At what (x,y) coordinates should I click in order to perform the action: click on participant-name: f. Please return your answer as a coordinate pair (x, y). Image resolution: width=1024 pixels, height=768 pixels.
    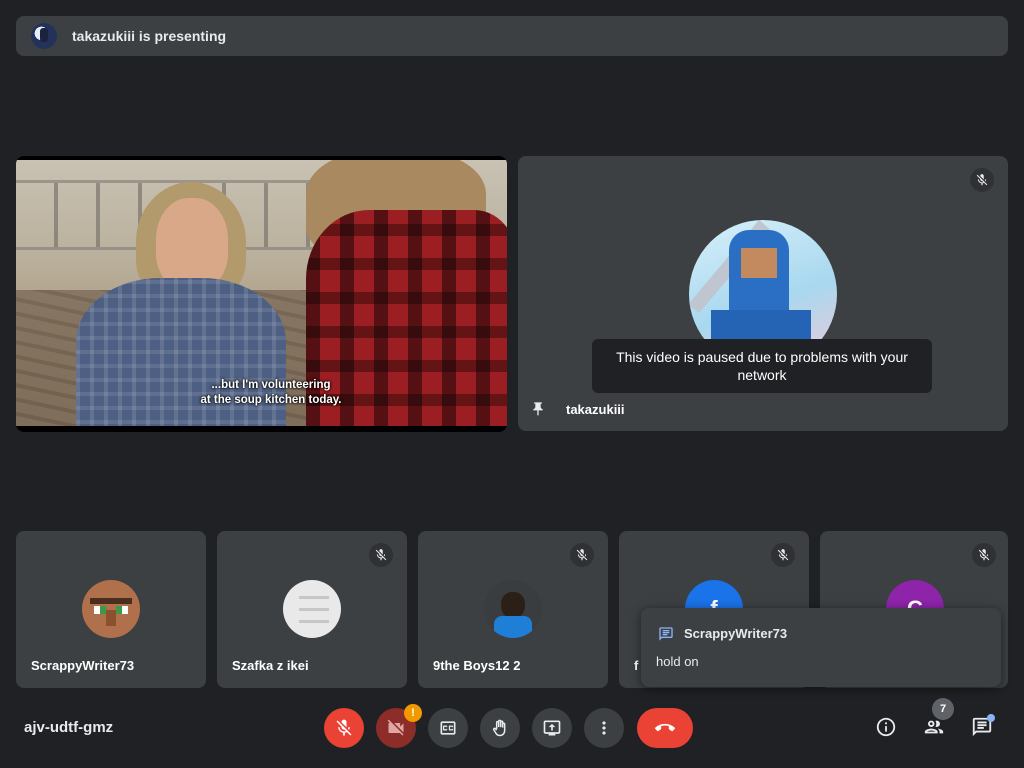
    Looking at the image, I should click on (636, 665).